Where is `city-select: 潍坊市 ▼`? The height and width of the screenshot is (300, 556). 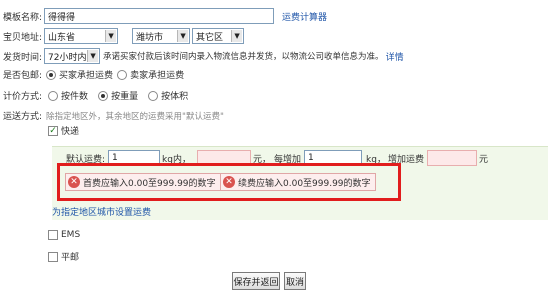 city-select: 潍坊市 ▼ is located at coordinates (161, 36).